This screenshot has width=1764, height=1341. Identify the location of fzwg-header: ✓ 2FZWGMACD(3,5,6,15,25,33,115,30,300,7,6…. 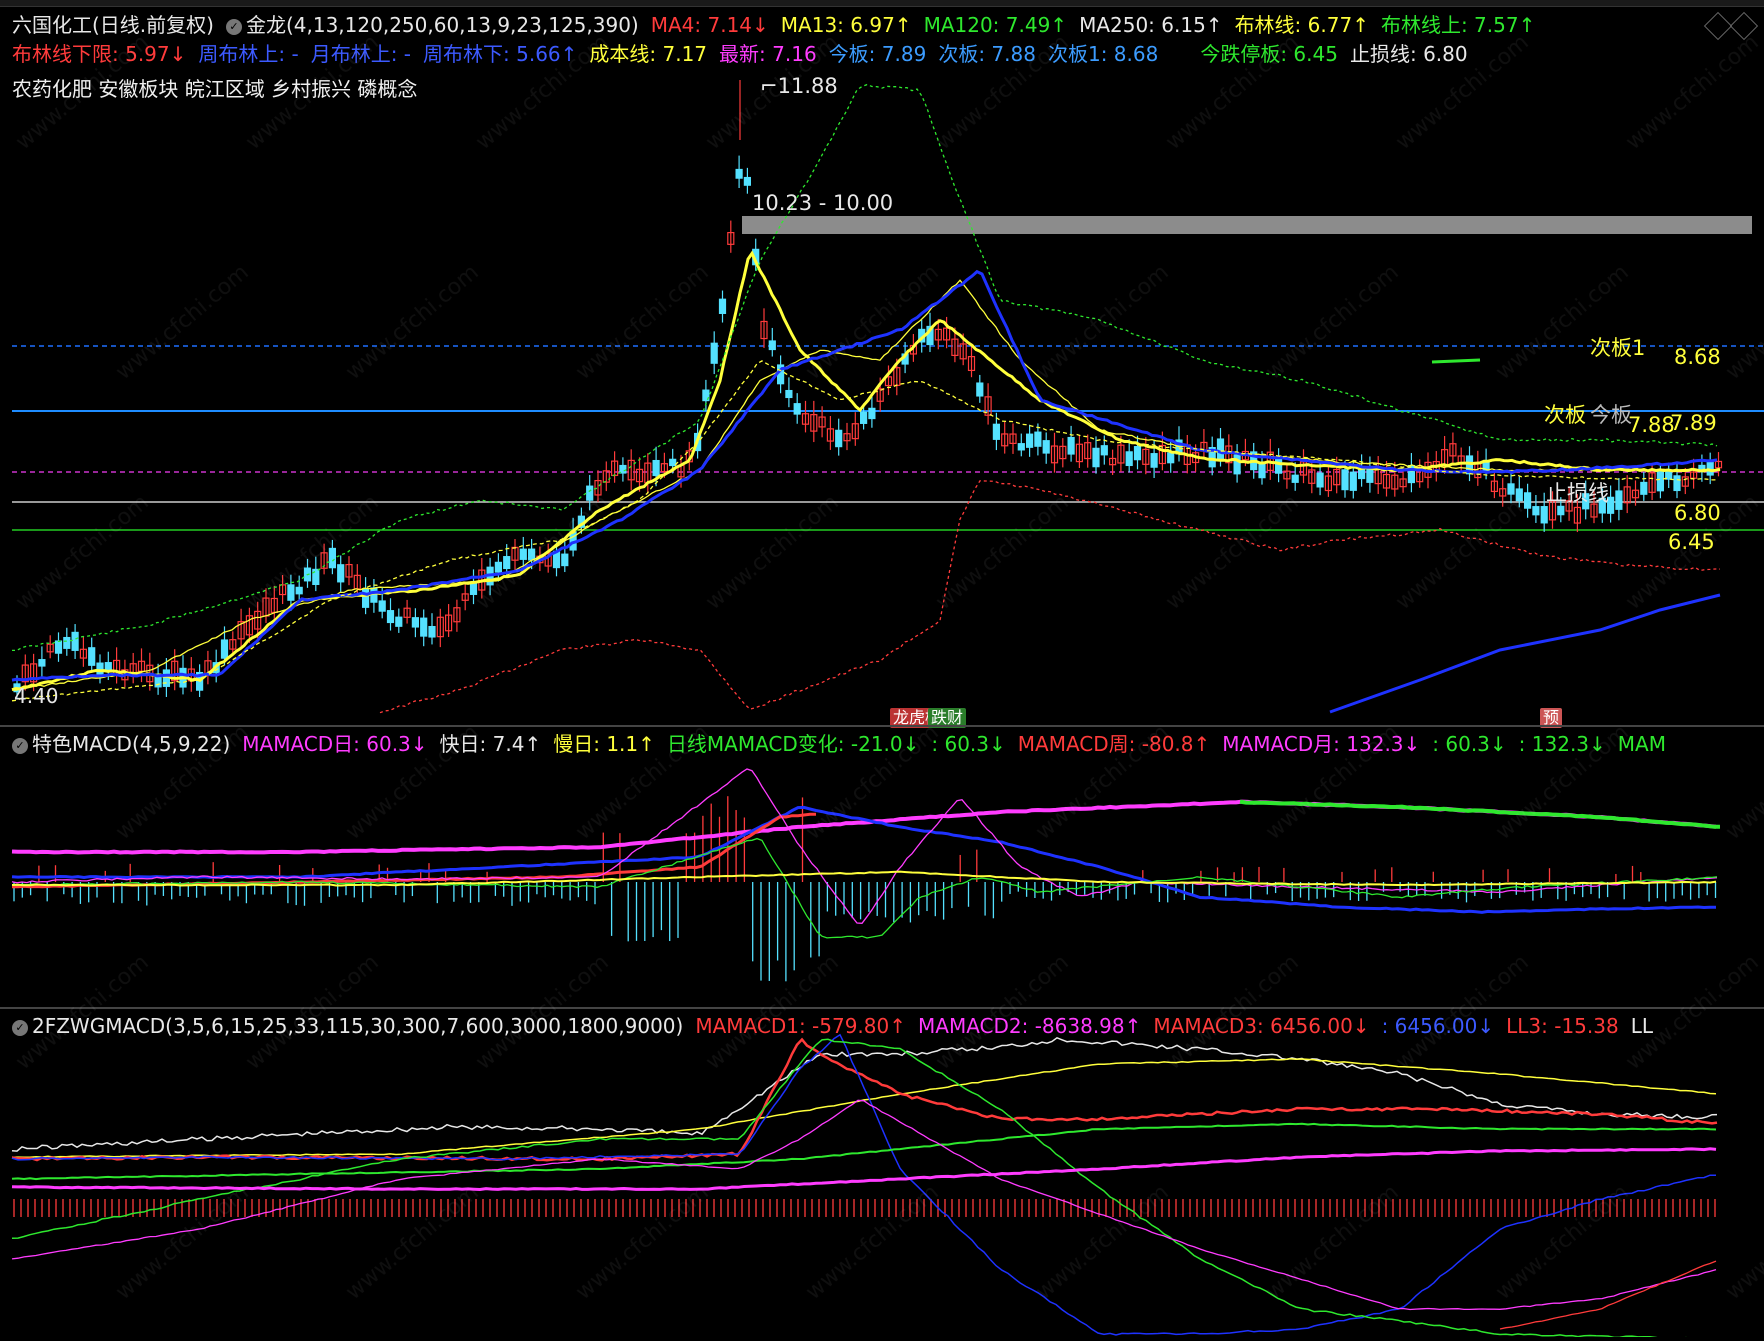
(882, 1026).